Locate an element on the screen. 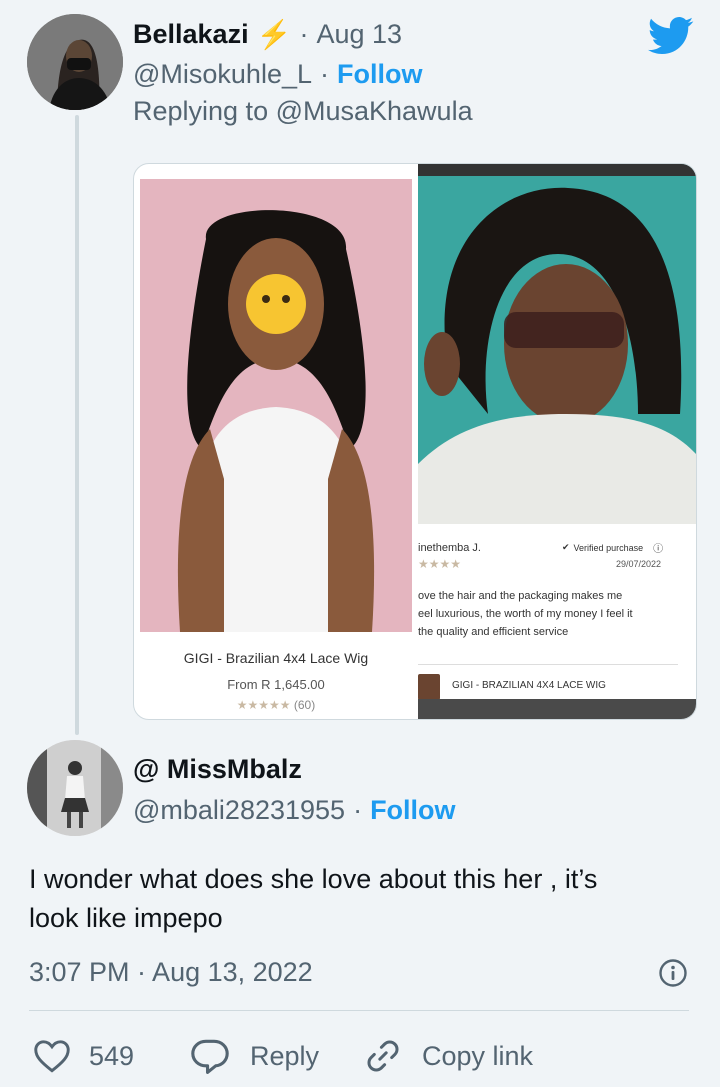 The image size is (720, 1087). review-photo is located at coordinates (557, 344).